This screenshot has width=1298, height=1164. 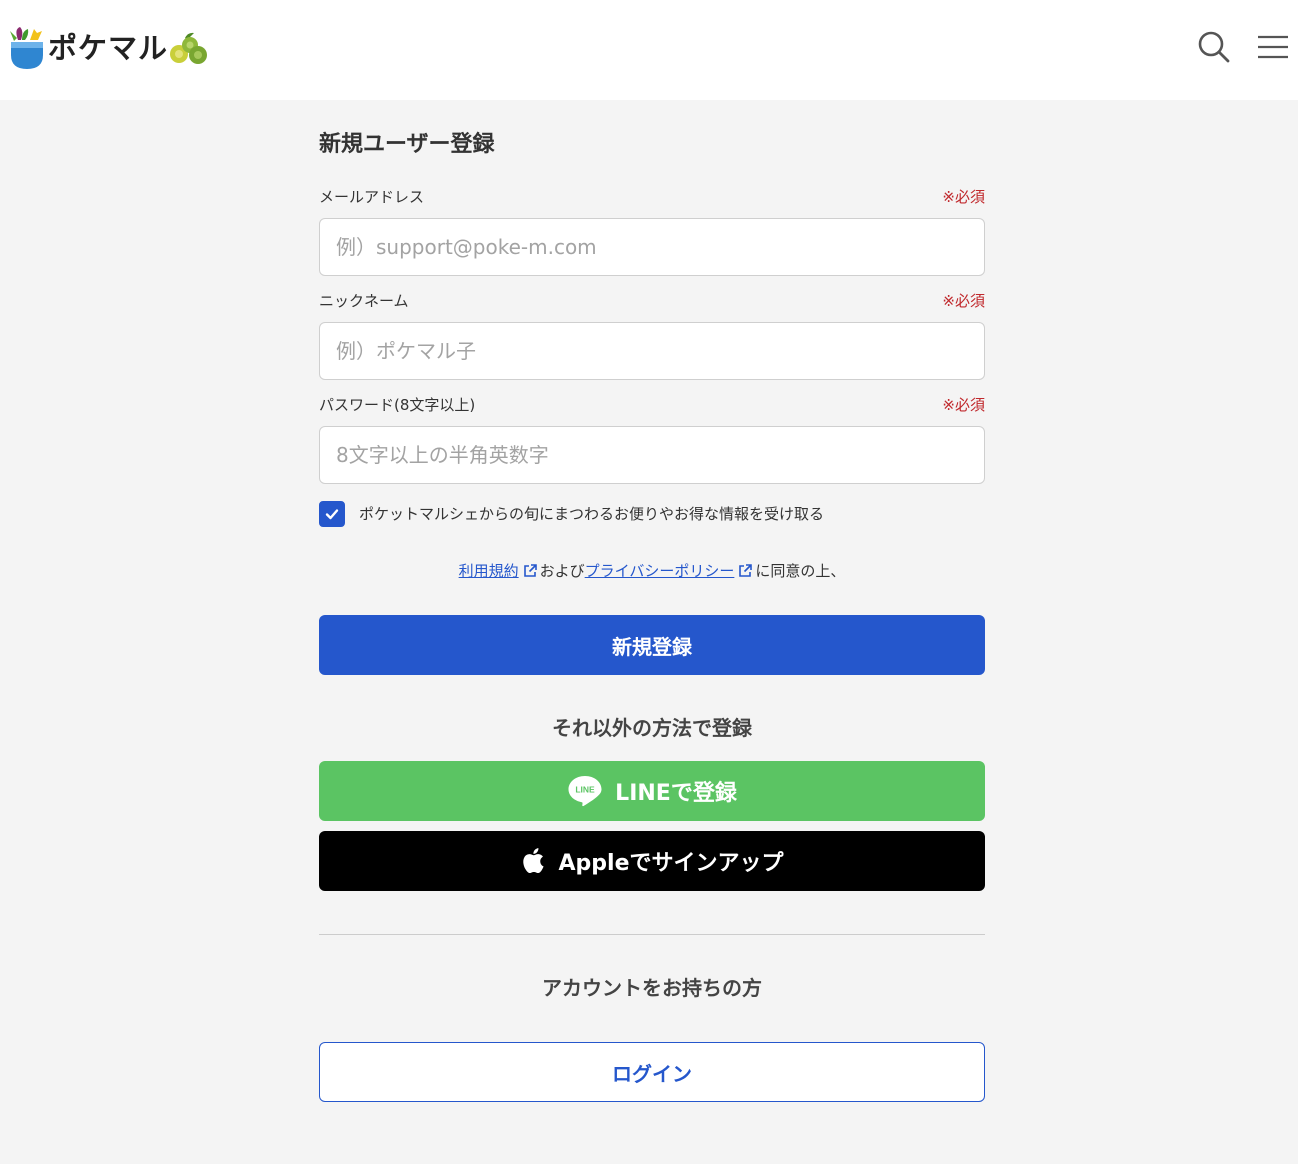 I want to click on menu-button, so click(x=1273, y=47).